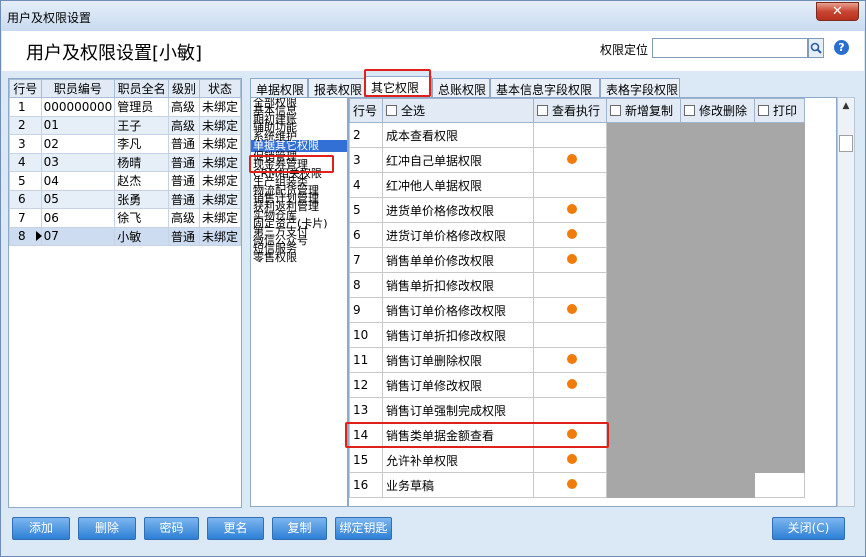 The height and width of the screenshot is (557, 866). Describe the element at coordinates (25, 88) in the screenshot. I see `staff-col-header: 行号` at that location.